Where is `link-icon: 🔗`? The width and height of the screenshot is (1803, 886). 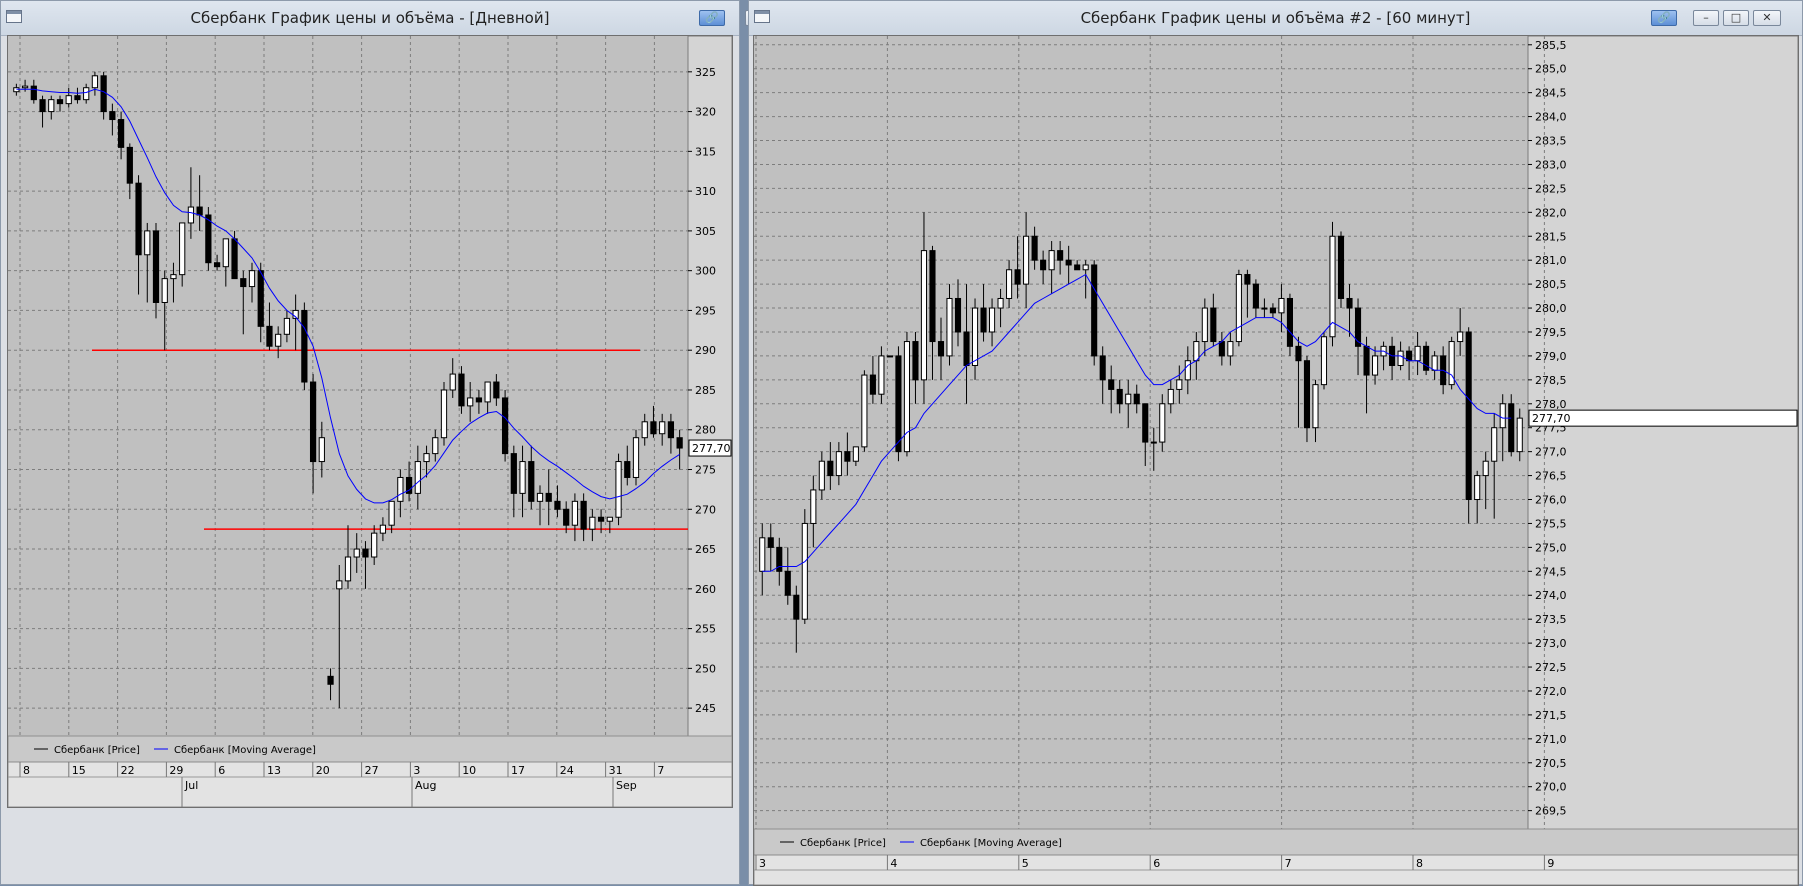
link-icon: 🔗 is located at coordinates (712, 18).